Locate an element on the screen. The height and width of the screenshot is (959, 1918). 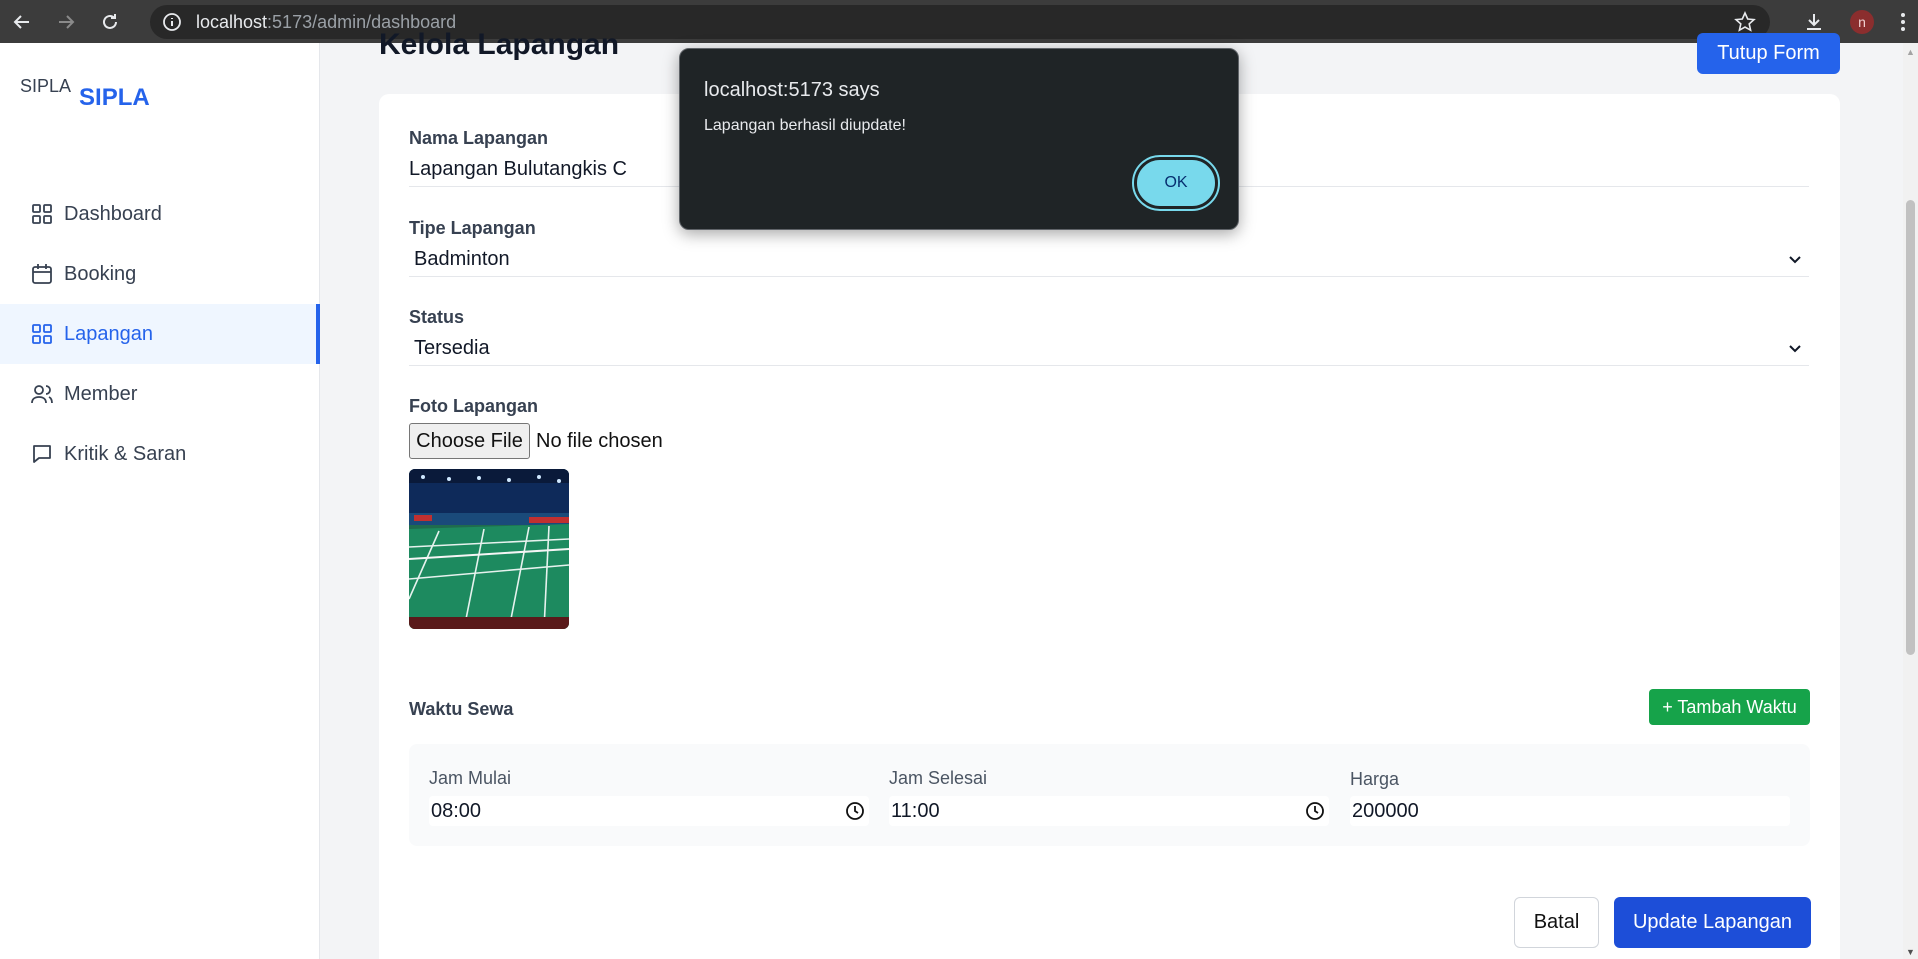
harga-label: Harga is located at coordinates (1375, 779).